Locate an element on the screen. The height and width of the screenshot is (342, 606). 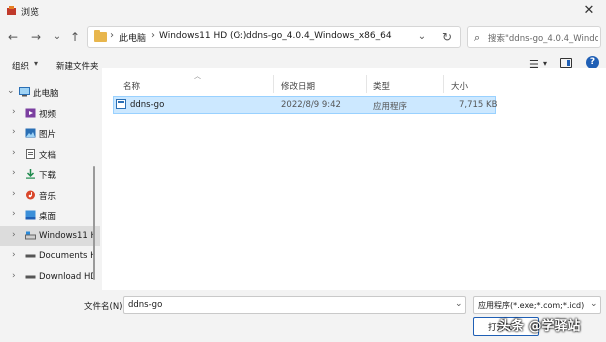
filename-label: 文件名(N): is located at coordinates (105, 307).